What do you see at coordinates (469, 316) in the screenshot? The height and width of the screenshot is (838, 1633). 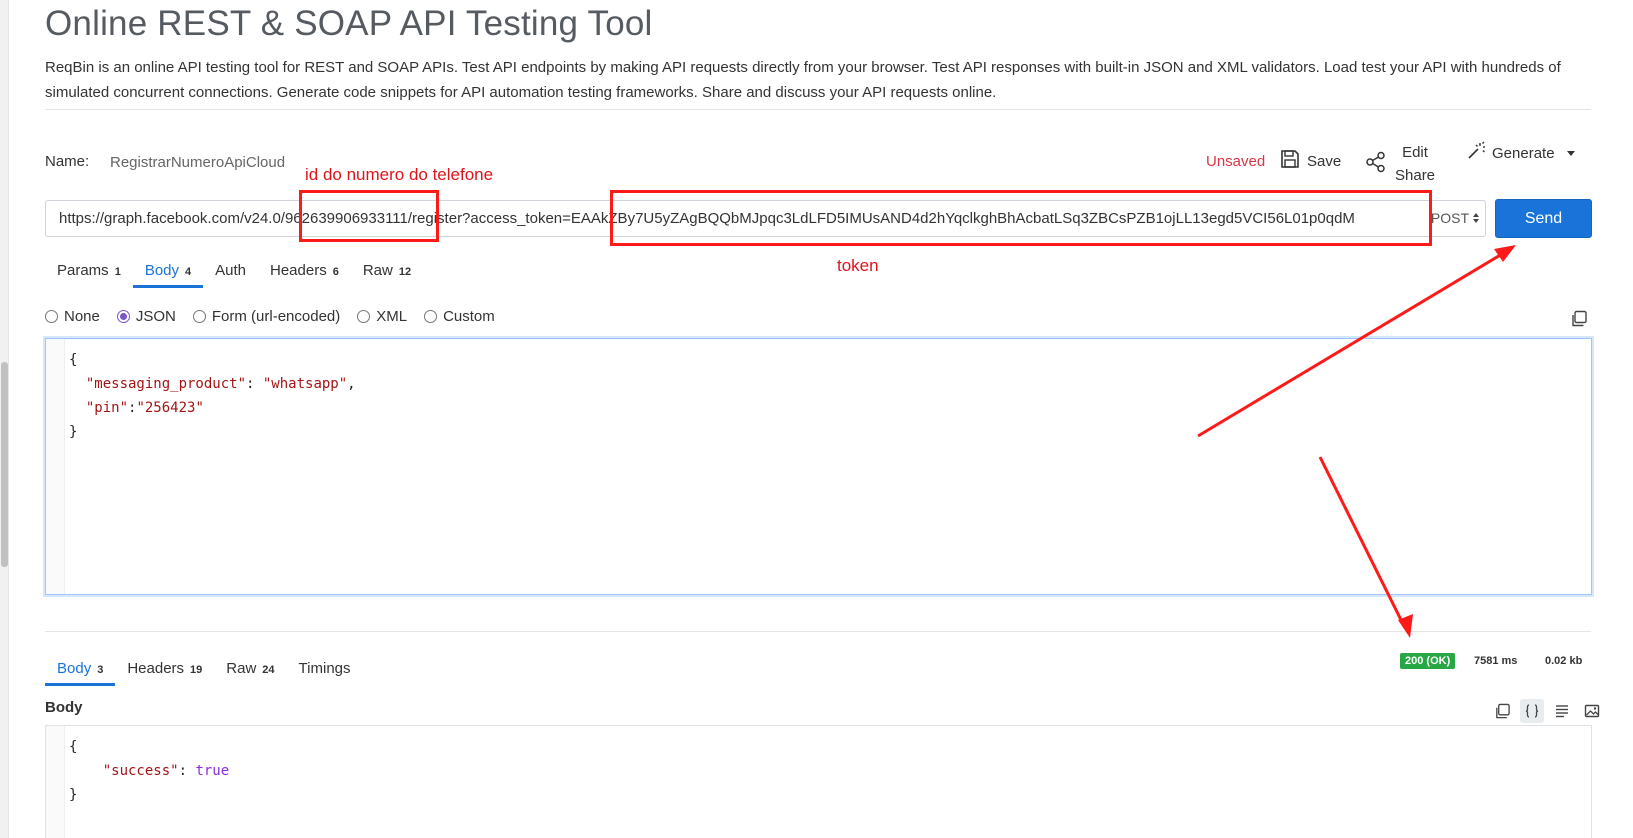 I see `radio-label: Custom` at bounding box center [469, 316].